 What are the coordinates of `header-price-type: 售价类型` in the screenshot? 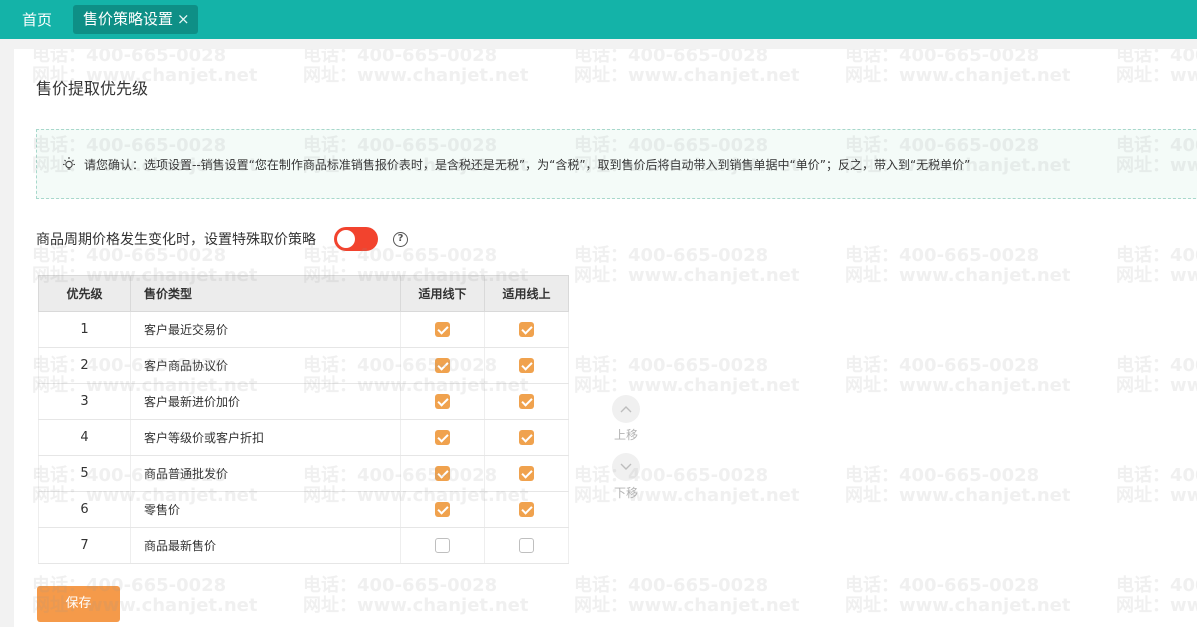 It's located at (265, 293).